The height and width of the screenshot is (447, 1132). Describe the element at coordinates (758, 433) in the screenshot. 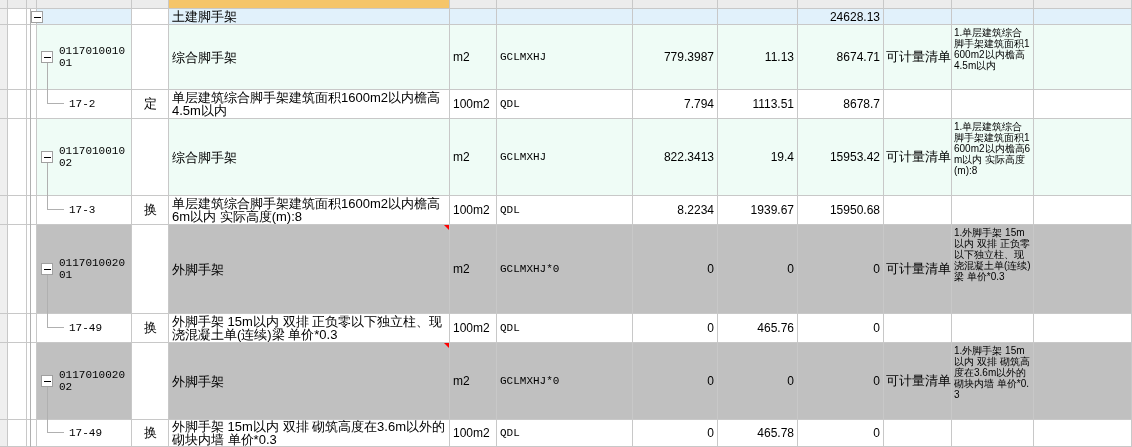

I see `unit-price-cell: 465.78` at that location.